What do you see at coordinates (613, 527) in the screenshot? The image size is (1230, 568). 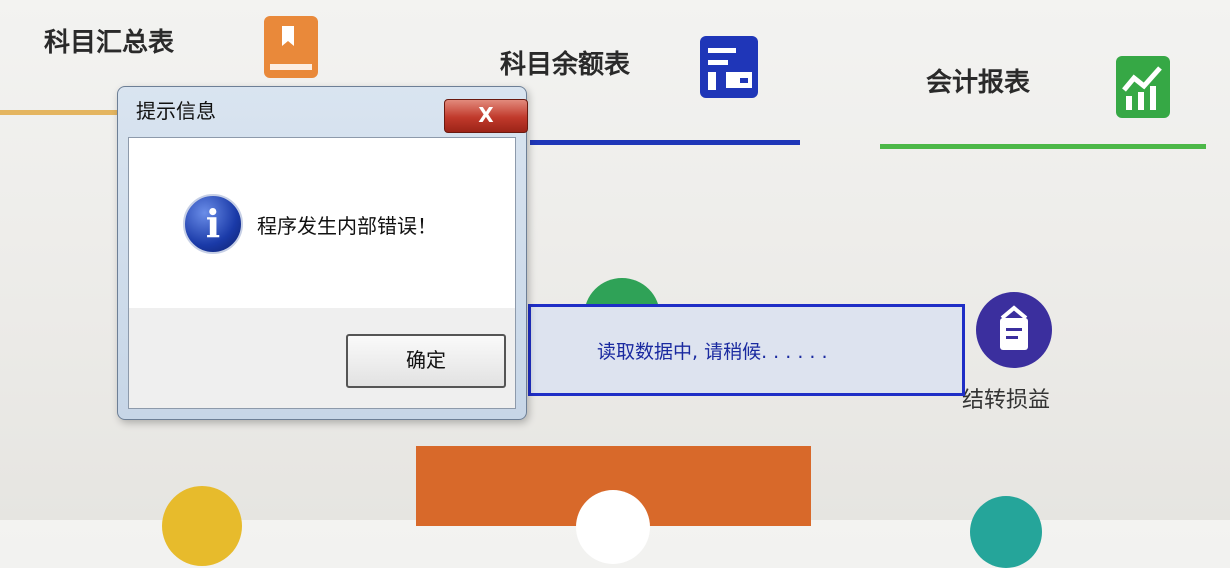 I see `white-circle-icon` at bounding box center [613, 527].